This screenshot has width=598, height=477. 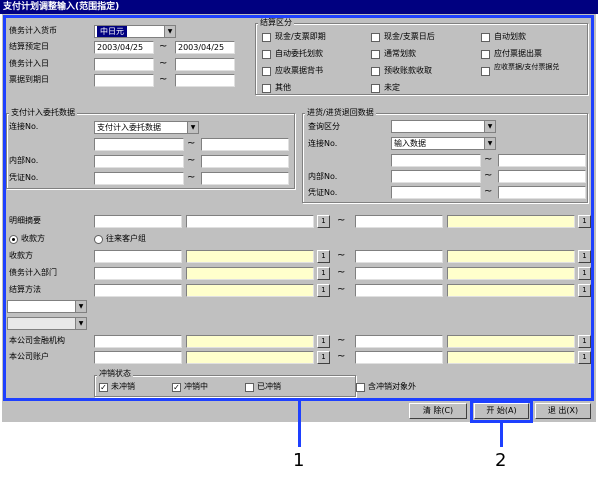 I want to click on callout-number-1: 1, so click(x=299, y=460).